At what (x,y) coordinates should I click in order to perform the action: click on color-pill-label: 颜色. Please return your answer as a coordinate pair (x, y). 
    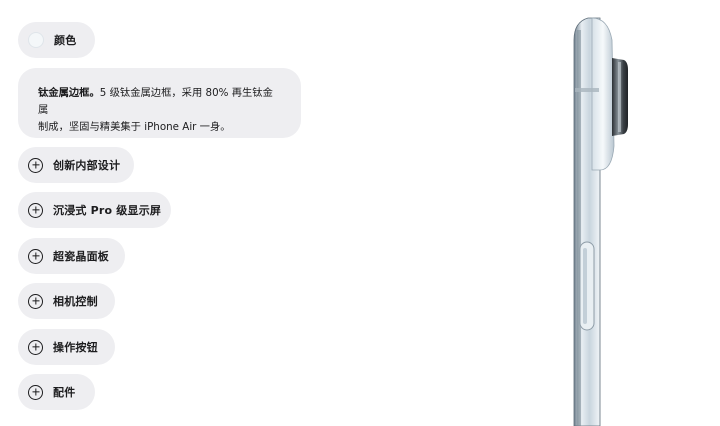
    Looking at the image, I should click on (65, 40).